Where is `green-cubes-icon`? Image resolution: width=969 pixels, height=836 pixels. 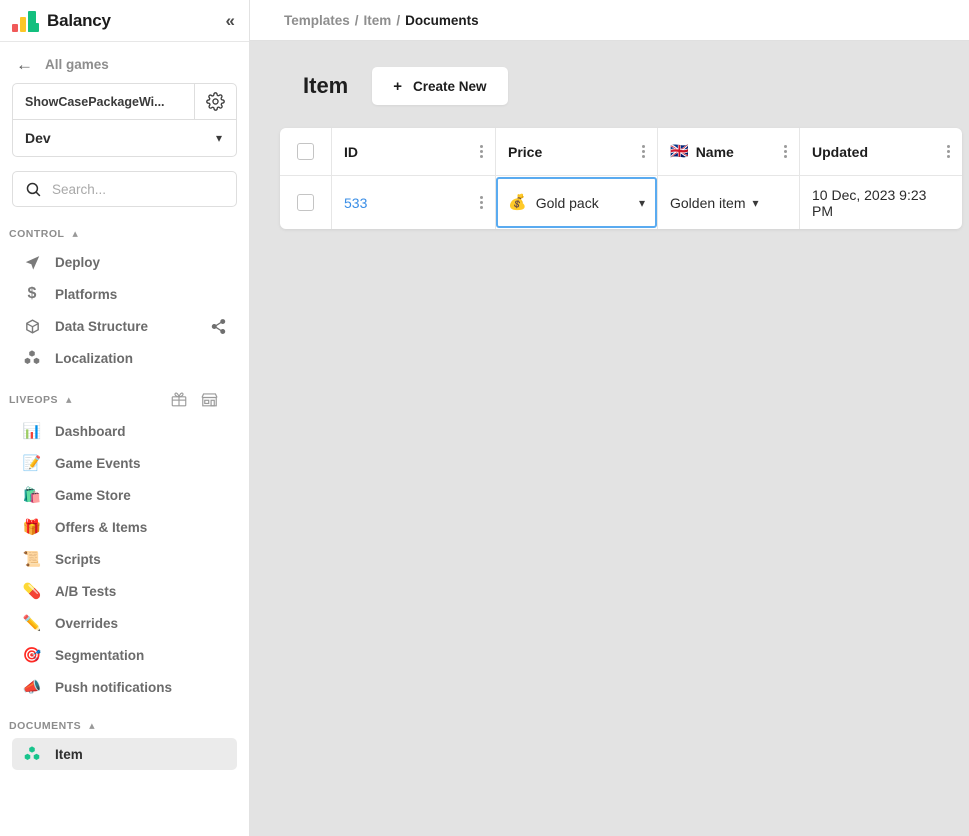
green-cubes-icon is located at coordinates (32, 754).